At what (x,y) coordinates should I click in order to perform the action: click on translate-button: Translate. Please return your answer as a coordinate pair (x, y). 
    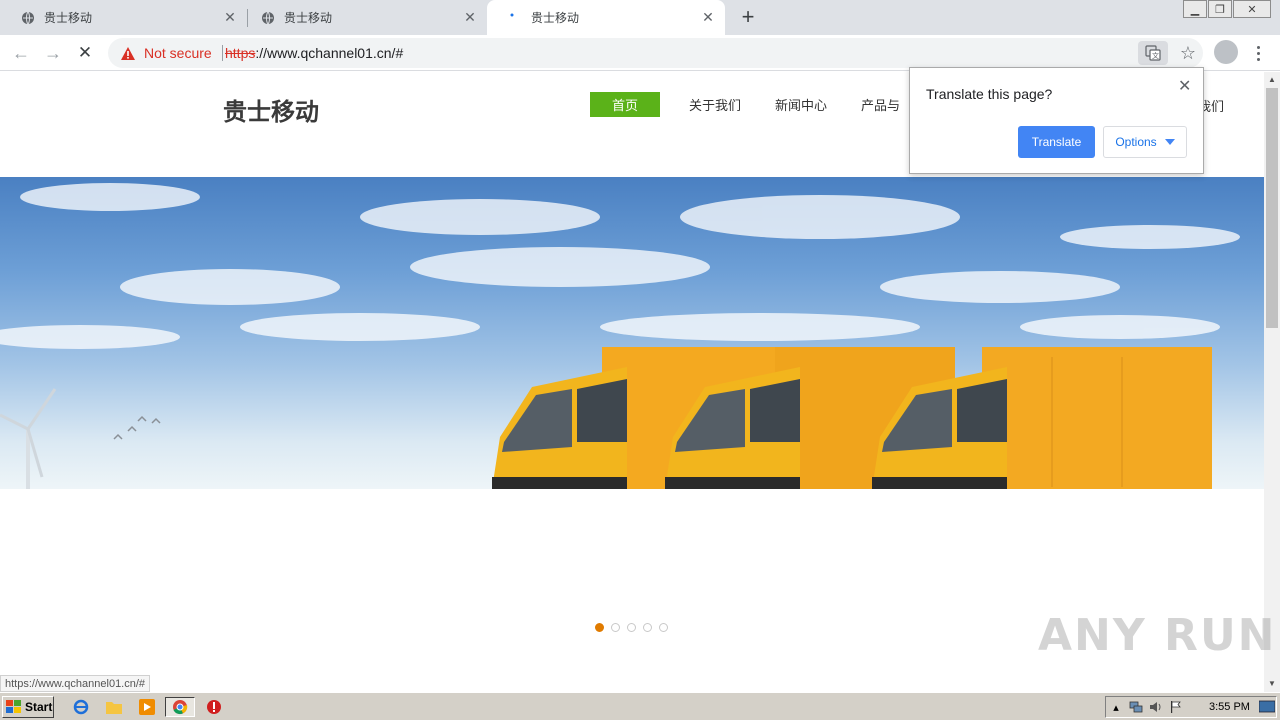
    Looking at the image, I should click on (1056, 142).